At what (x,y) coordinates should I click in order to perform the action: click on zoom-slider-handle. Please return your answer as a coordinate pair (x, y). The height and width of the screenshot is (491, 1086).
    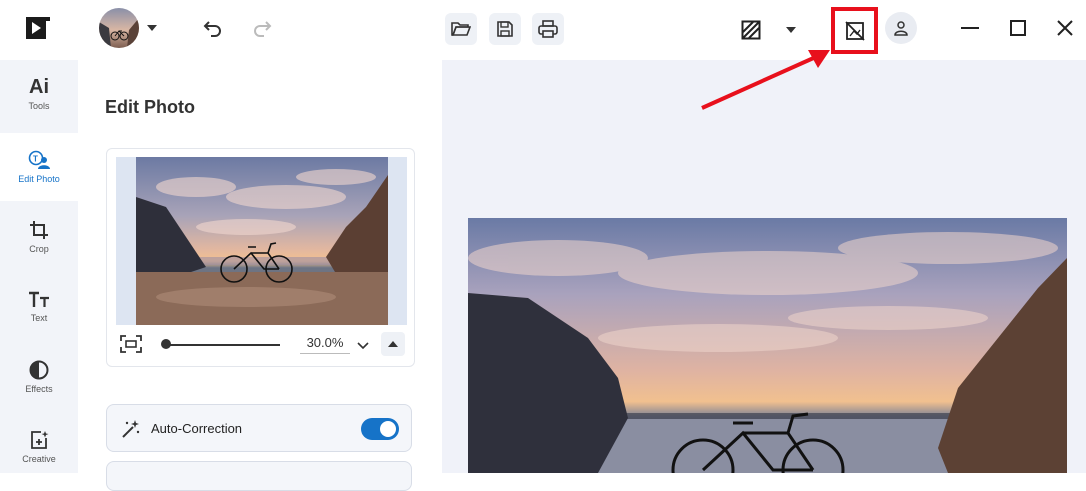
    Looking at the image, I should click on (166, 344).